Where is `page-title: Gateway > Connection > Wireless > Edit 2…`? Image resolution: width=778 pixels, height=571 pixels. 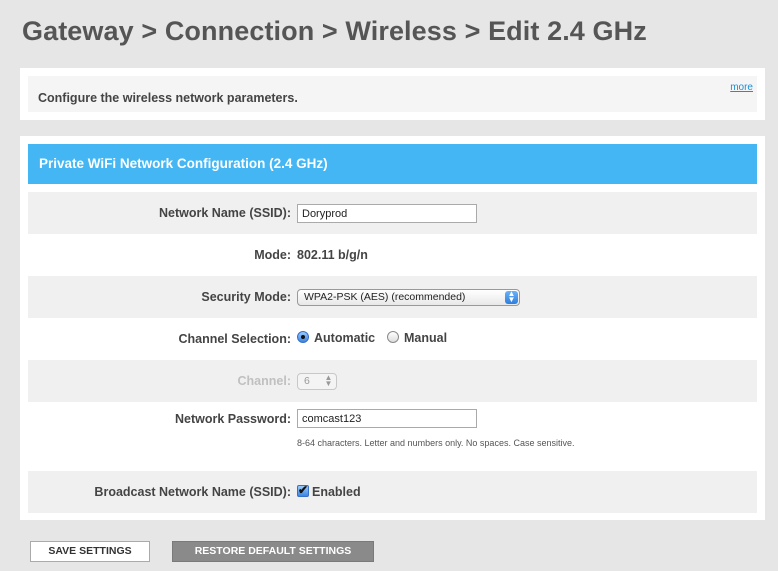
page-title: Gateway > Connection > Wireless > Edit 2… is located at coordinates (334, 31).